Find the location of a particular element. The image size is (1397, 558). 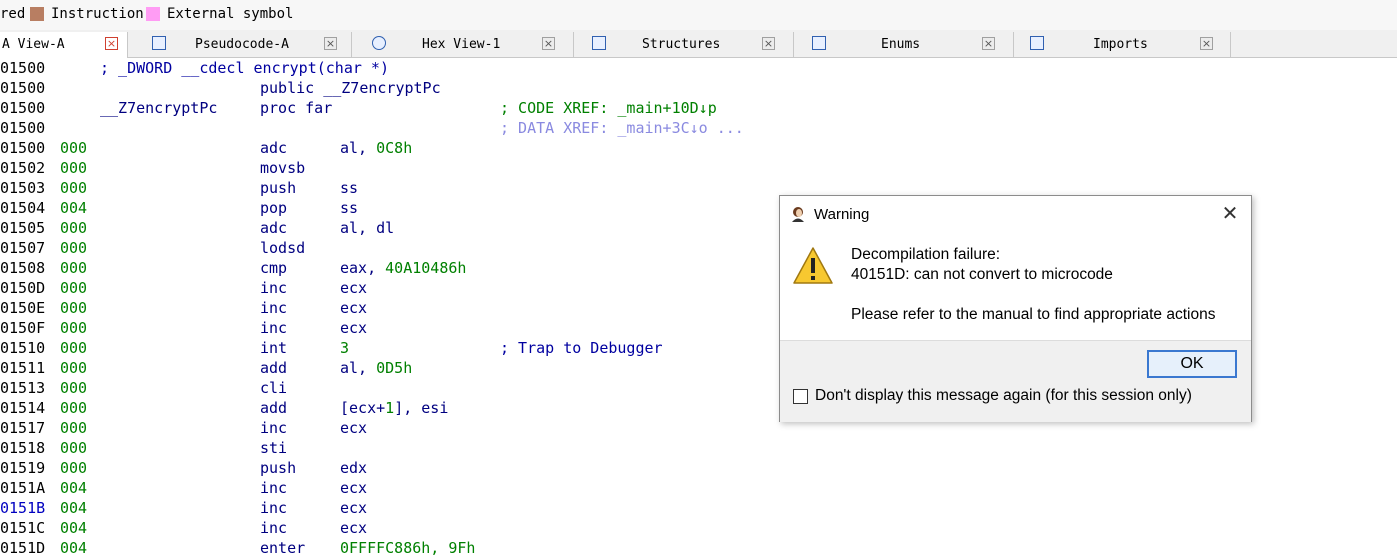

listing-line: 01500 public __Z7encryptPc is located at coordinates (698, 88).